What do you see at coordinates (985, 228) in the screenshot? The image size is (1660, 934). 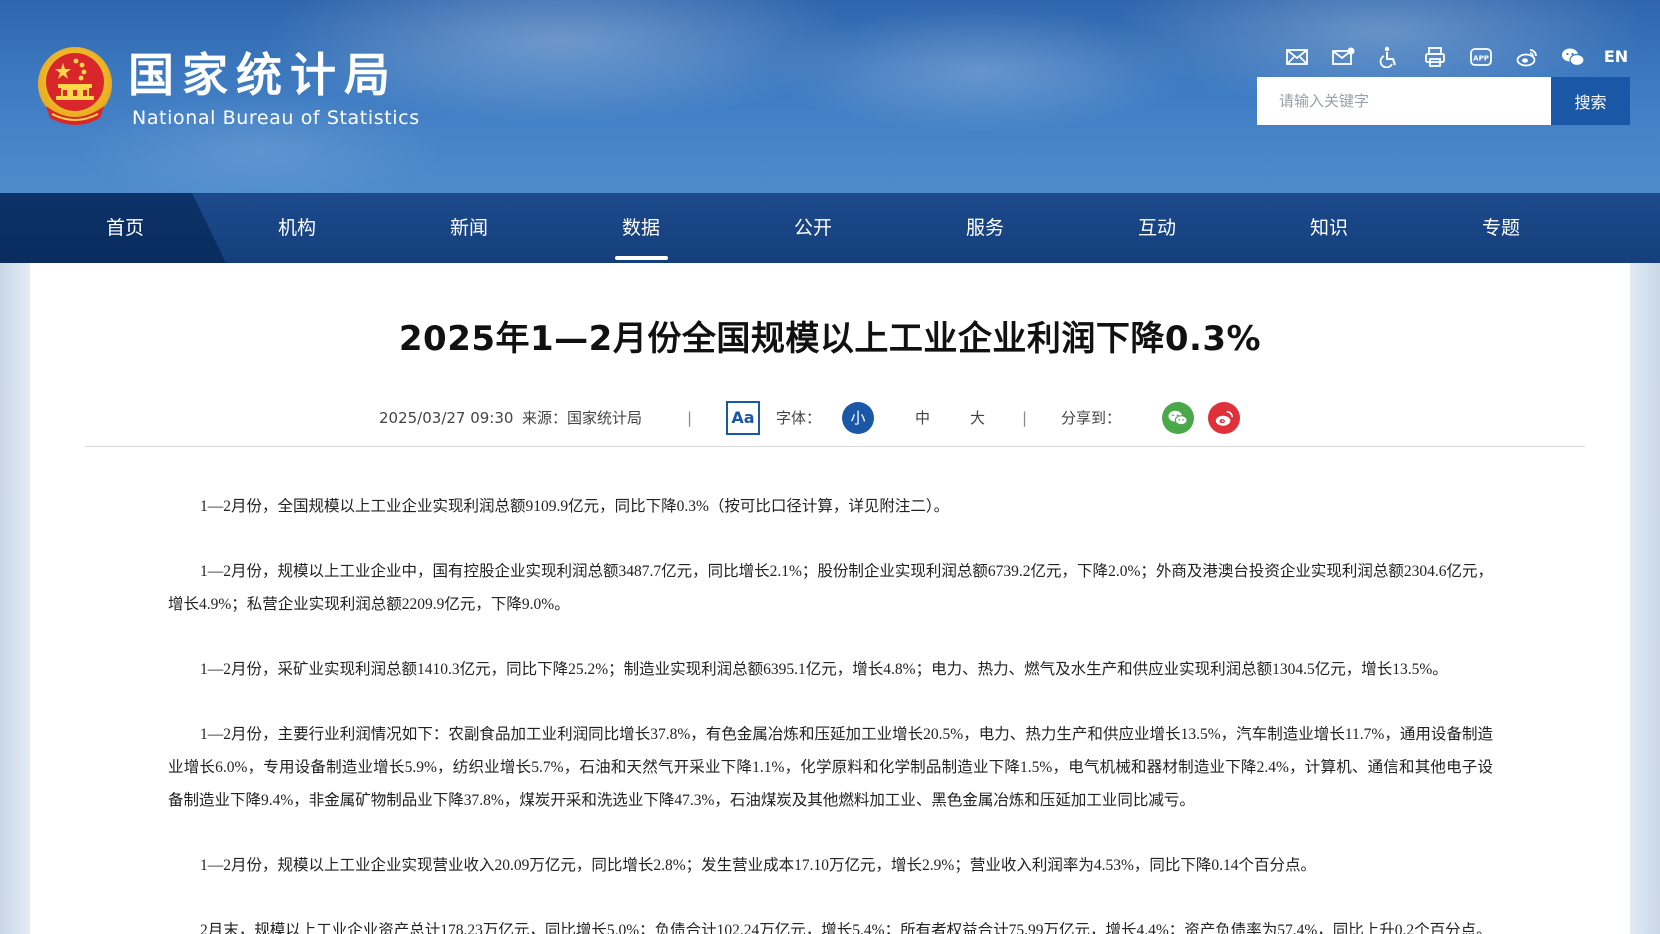 I see `nav-item-service: 服务` at bounding box center [985, 228].